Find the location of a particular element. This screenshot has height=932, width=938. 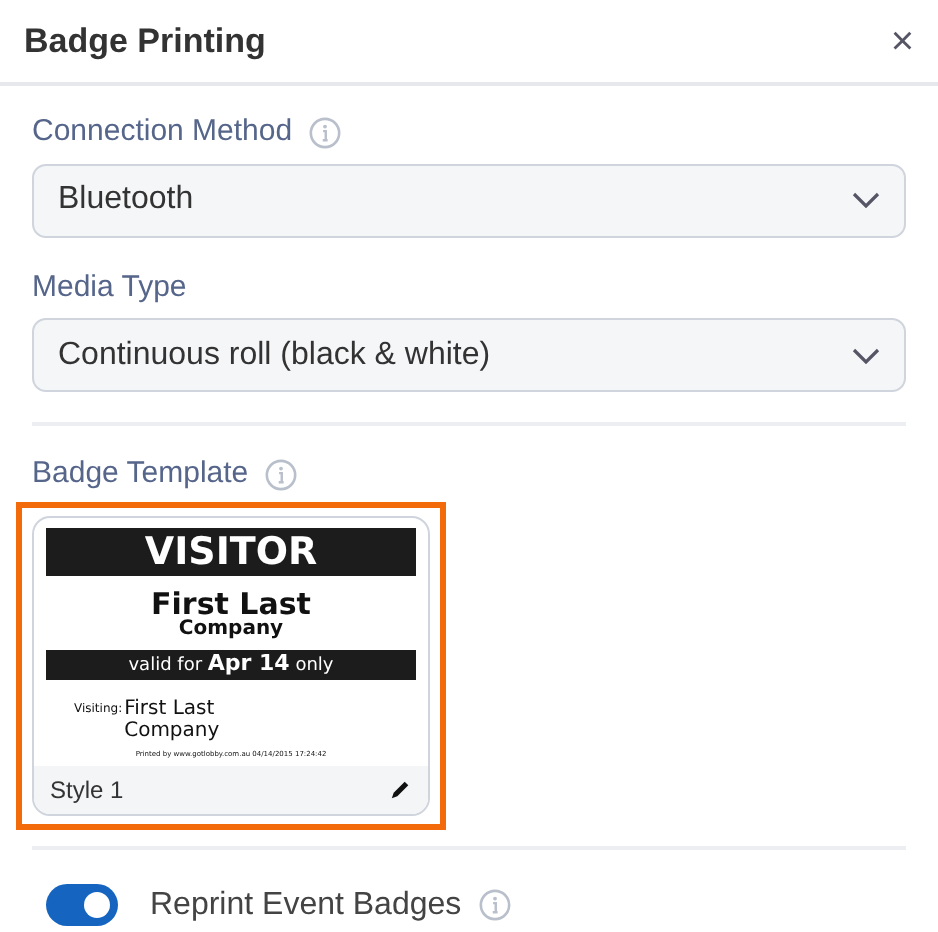

close-button: × is located at coordinates (902, 41).